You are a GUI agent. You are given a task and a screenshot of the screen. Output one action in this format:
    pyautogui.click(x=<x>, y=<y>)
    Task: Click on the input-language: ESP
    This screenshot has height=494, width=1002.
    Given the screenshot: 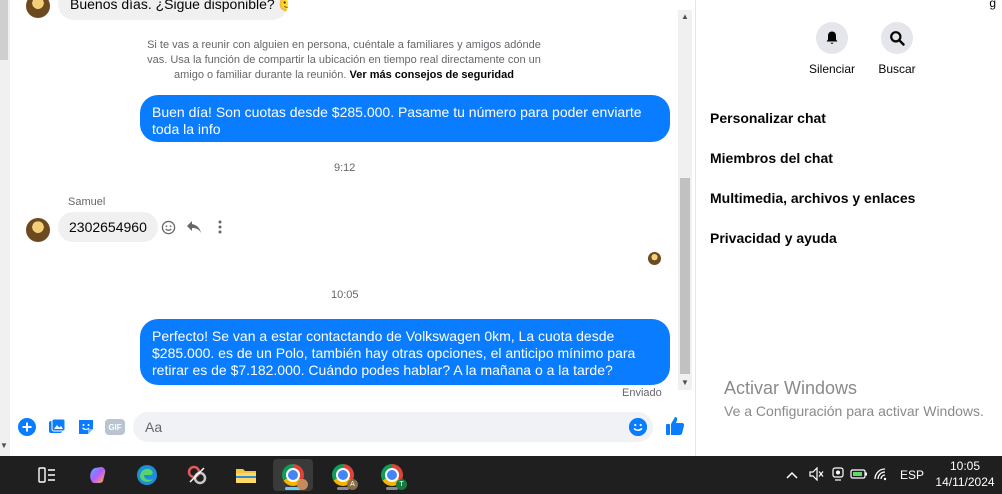 What is the action you would take?
    pyautogui.click(x=912, y=475)
    